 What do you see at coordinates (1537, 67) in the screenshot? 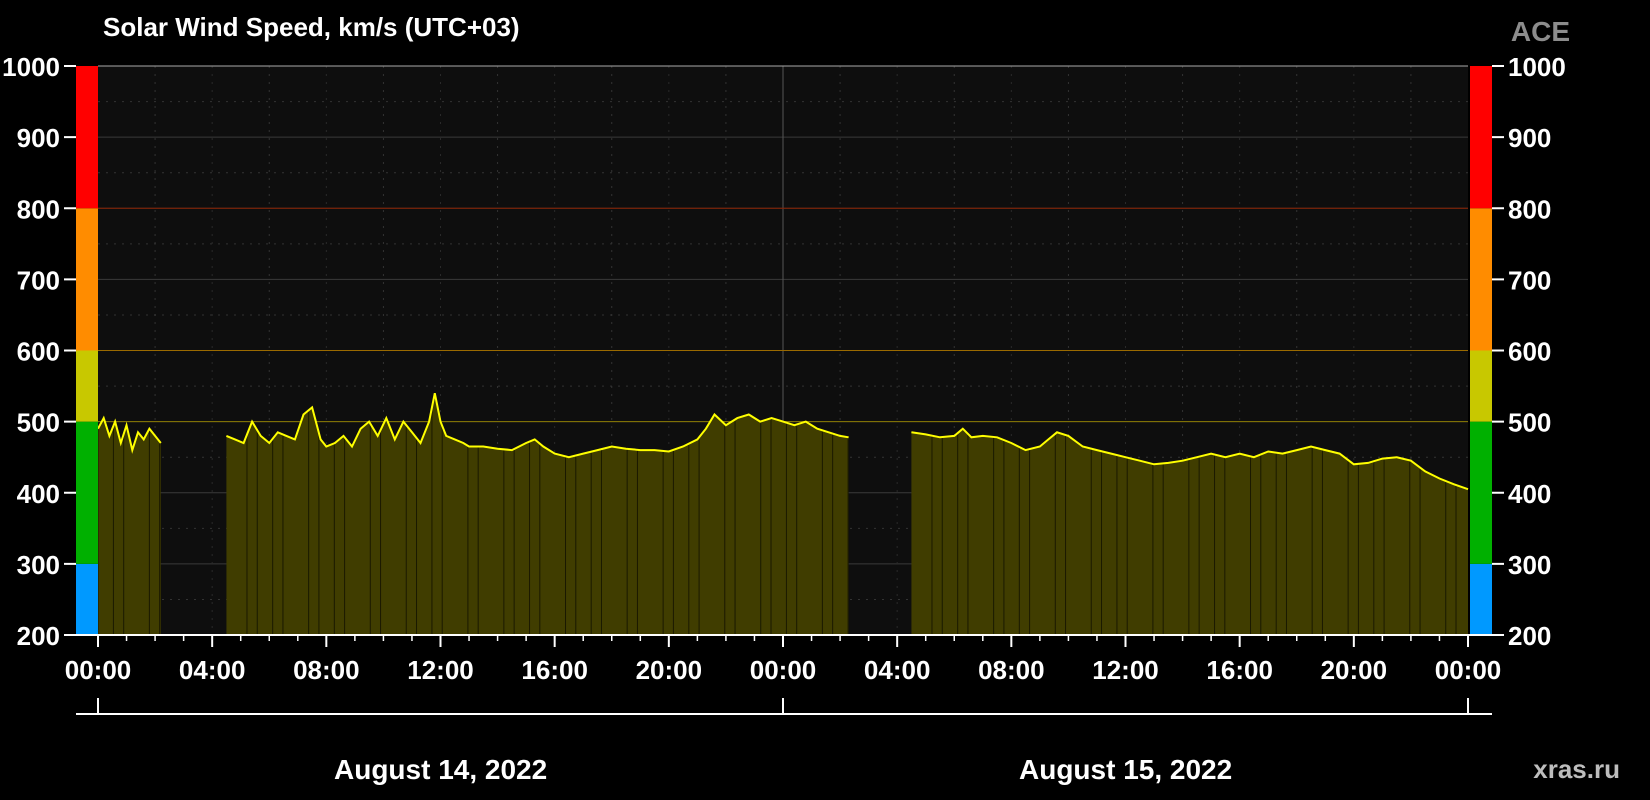
I see `y-tick-label-right: 1000` at bounding box center [1537, 67].